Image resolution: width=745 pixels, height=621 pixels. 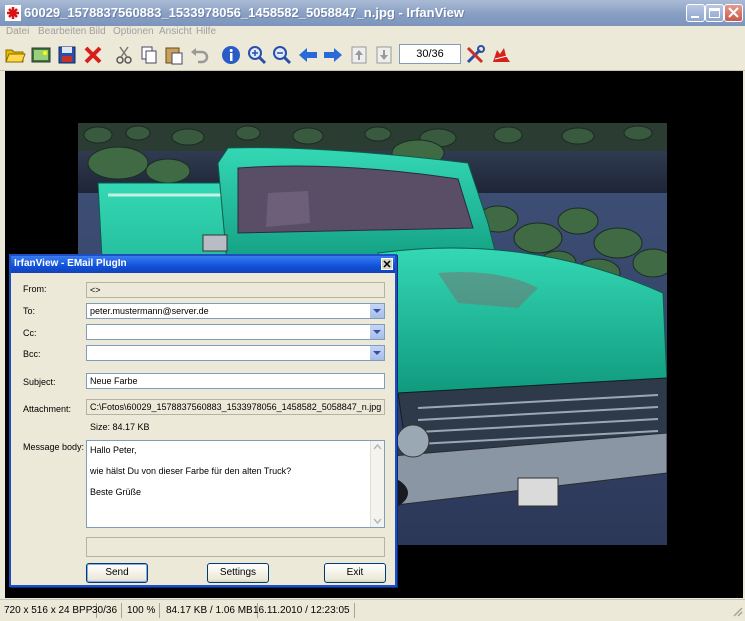 I want to click on body-line: Hallo Peter,, so click(x=113, y=450).